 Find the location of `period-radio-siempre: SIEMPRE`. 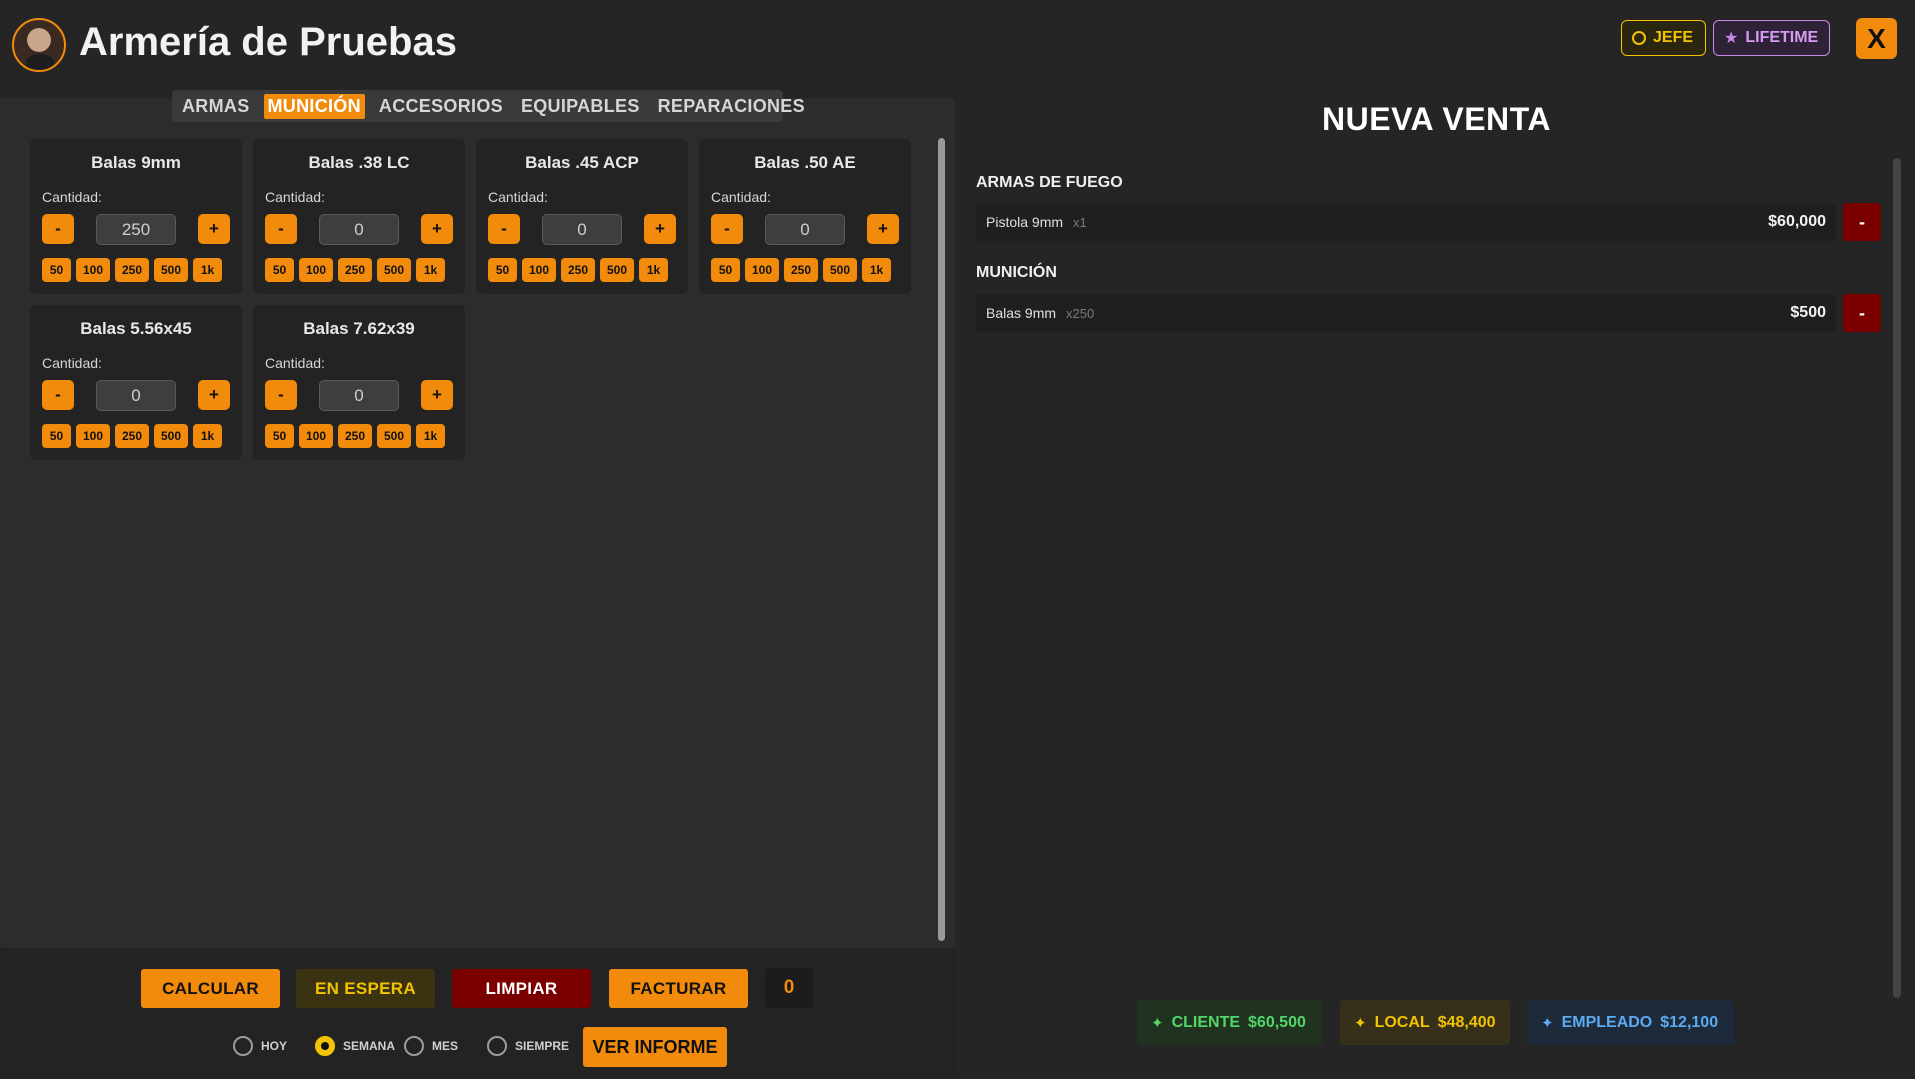

period-radio-siempre: SIEMPRE is located at coordinates (528, 1046).